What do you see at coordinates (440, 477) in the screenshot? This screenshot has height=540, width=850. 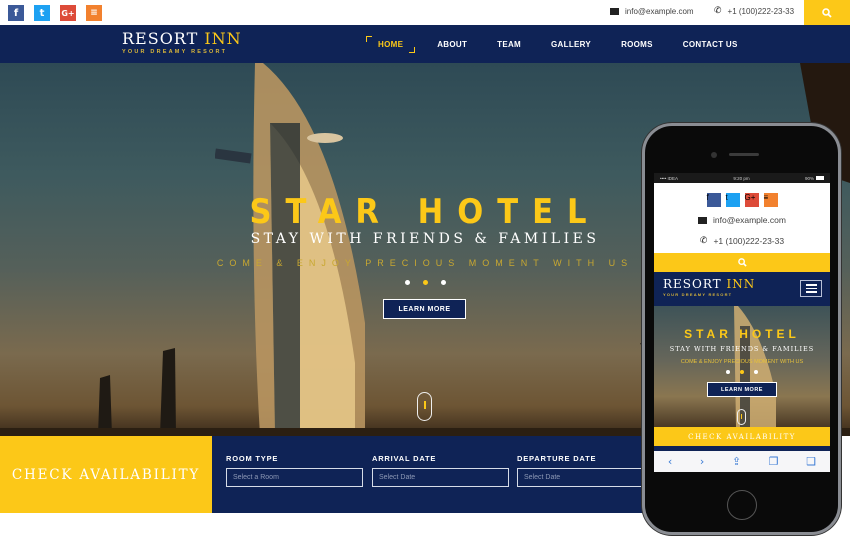 I see `arrival-date-input: Select Date` at bounding box center [440, 477].